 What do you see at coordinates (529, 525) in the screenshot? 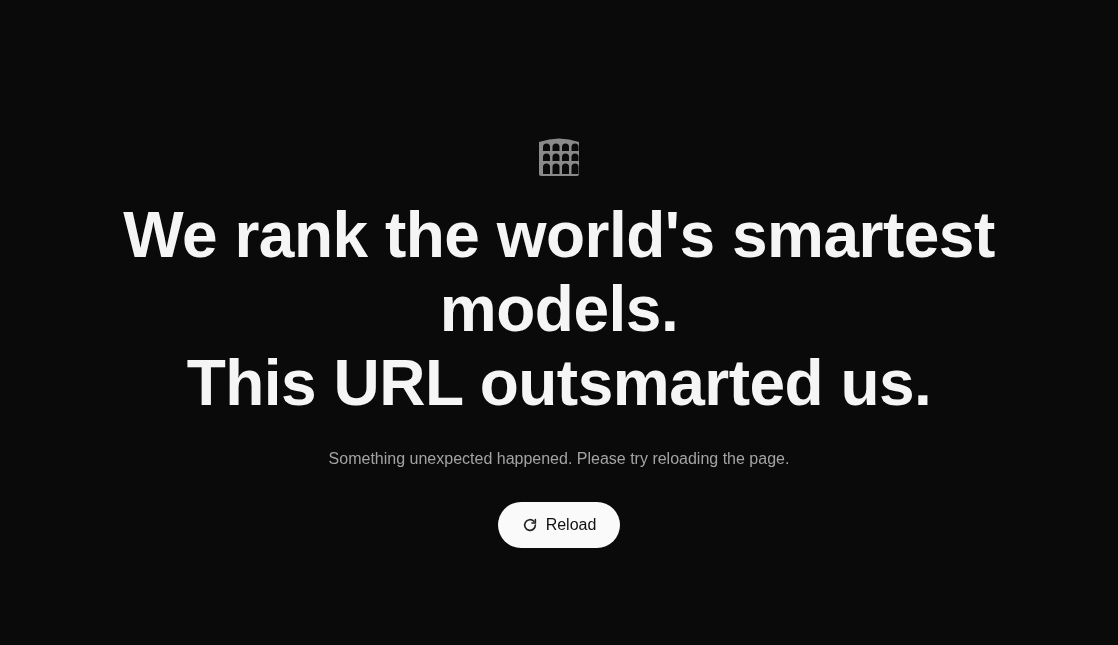
I see `reload-icon` at bounding box center [529, 525].